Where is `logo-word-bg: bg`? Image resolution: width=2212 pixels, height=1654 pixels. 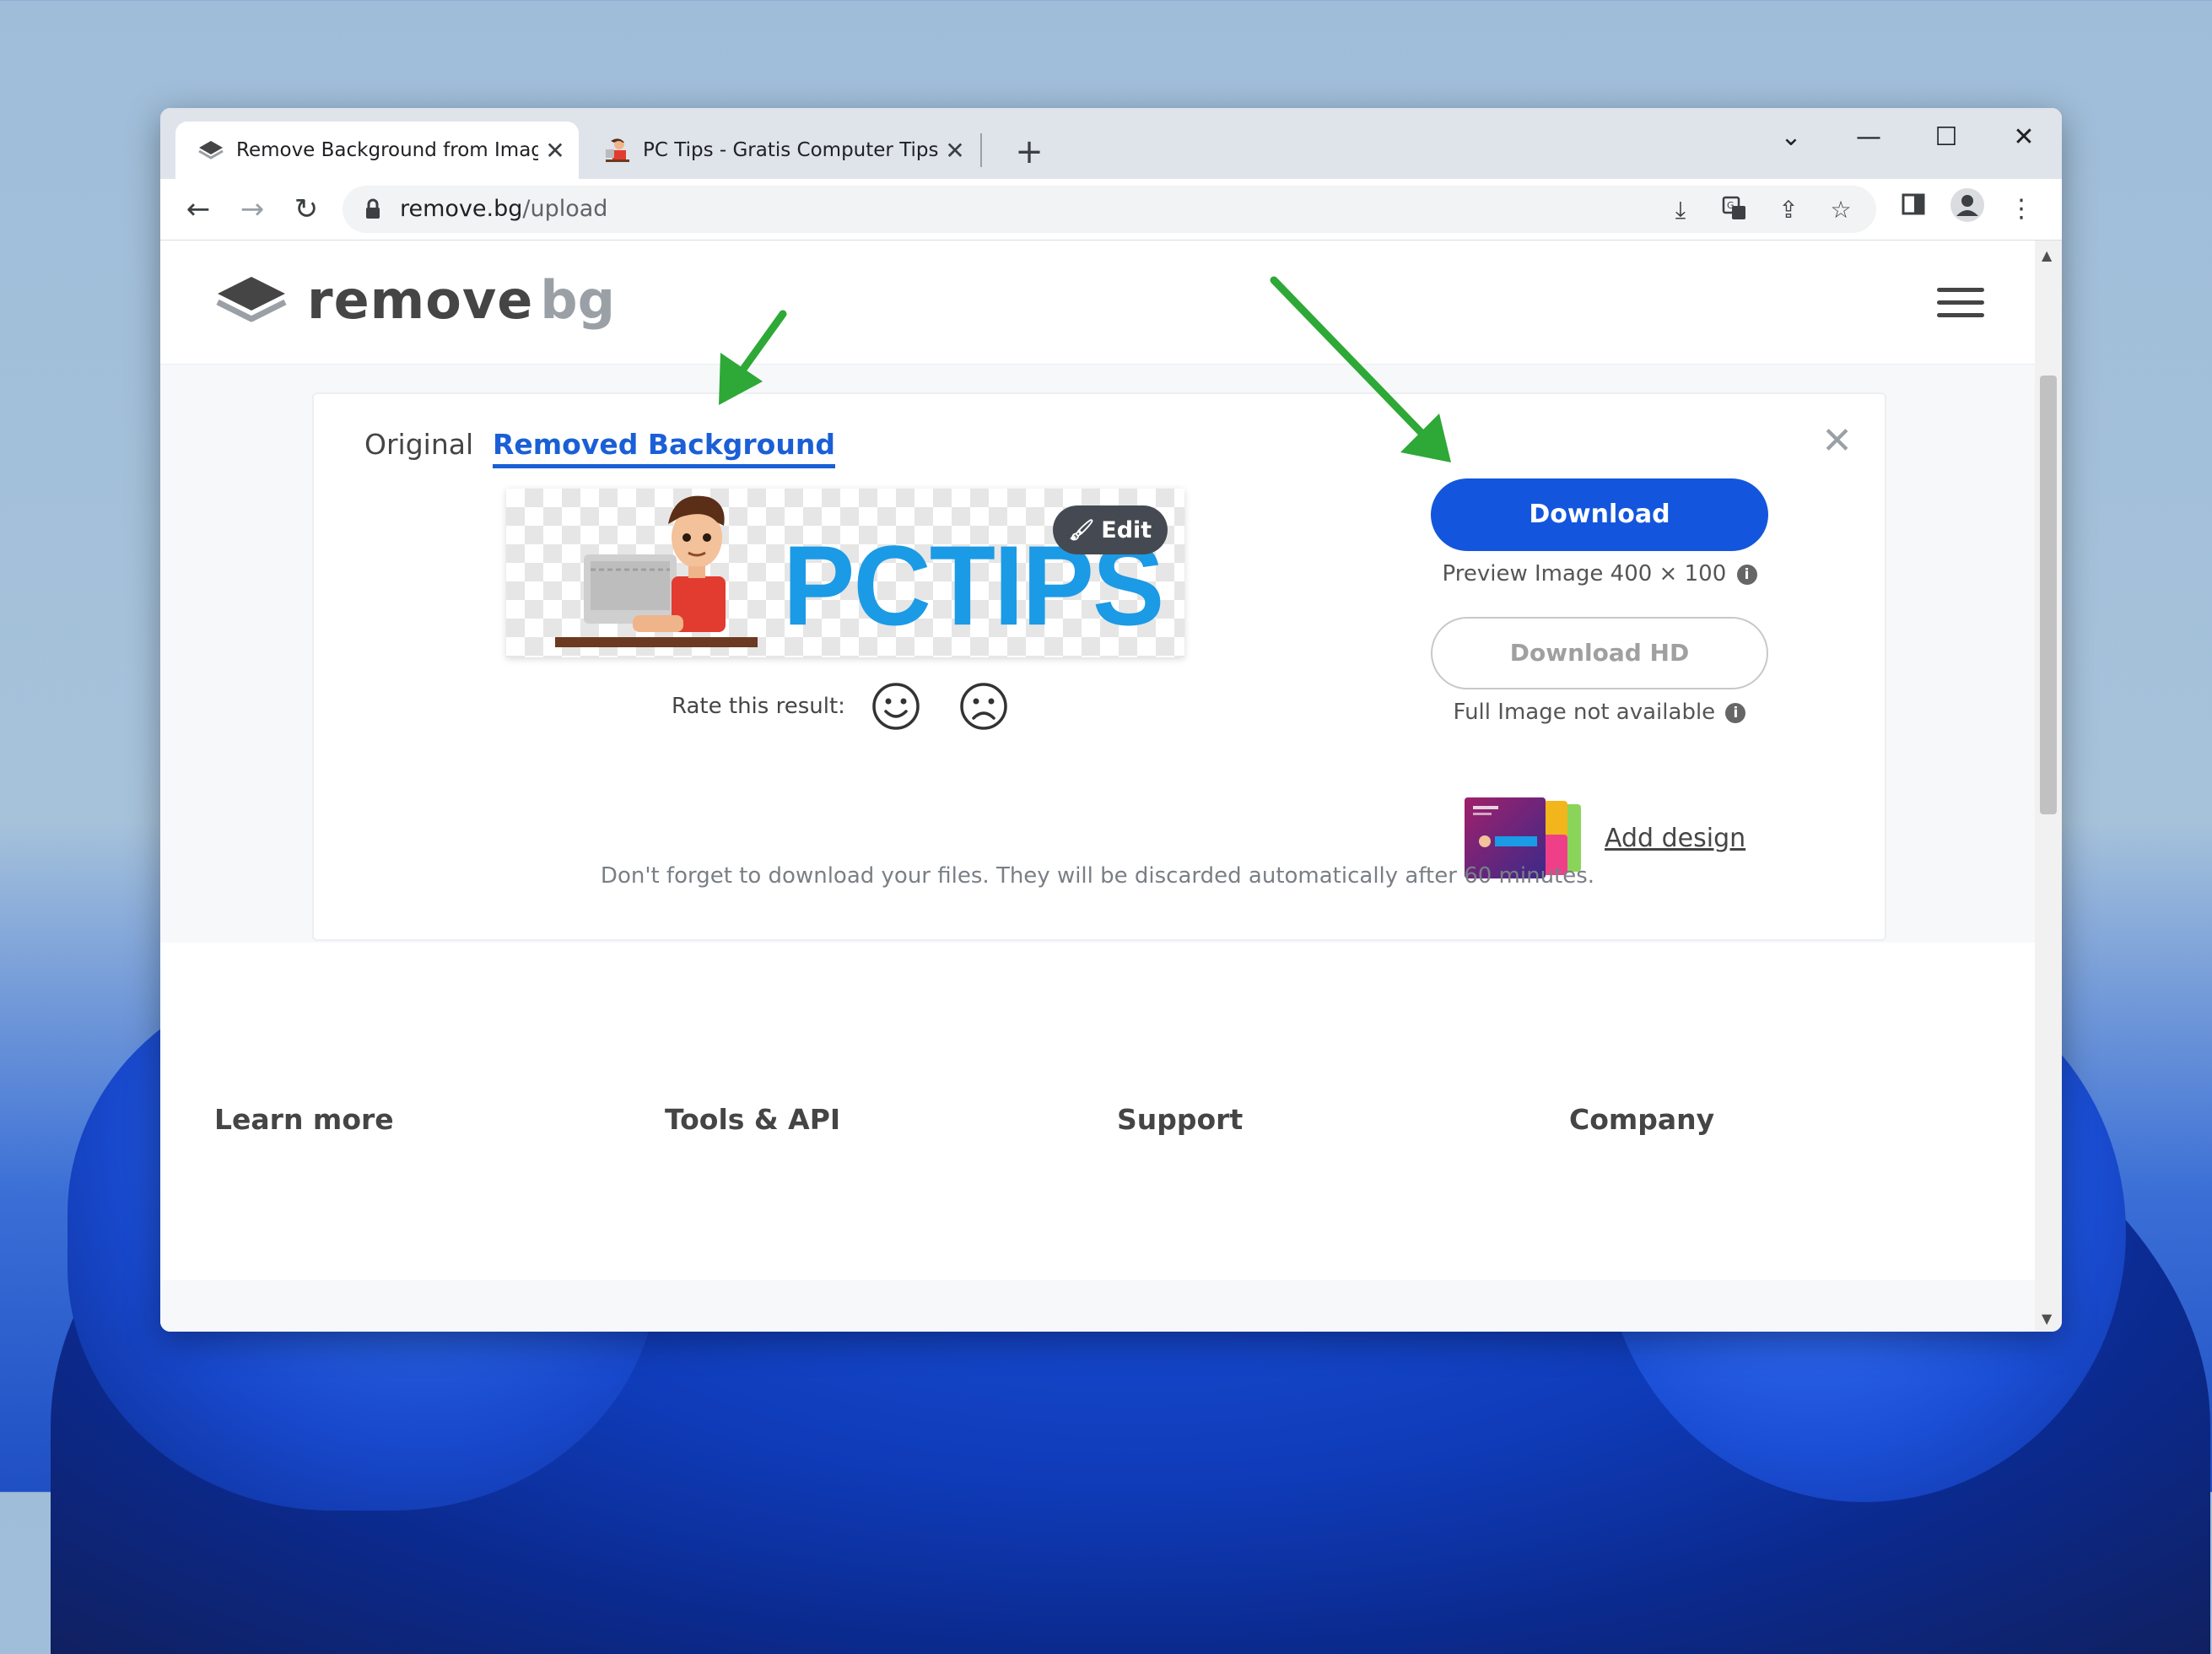 logo-word-bg: bg is located at coordinates (578, 300).